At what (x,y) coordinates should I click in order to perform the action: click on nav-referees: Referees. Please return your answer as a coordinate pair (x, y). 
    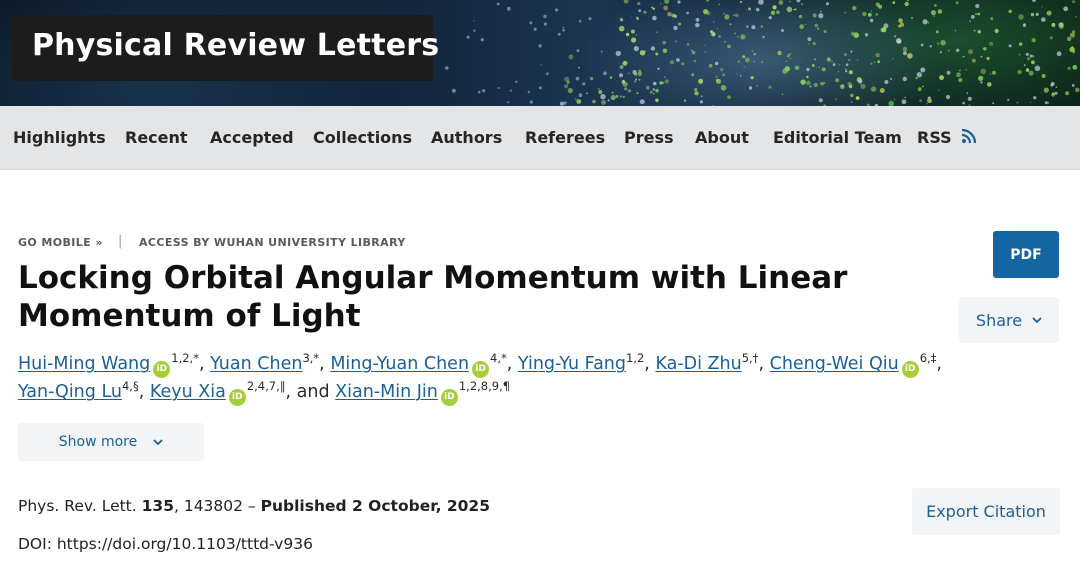
    Looking at the image, I should click on (565, 137).